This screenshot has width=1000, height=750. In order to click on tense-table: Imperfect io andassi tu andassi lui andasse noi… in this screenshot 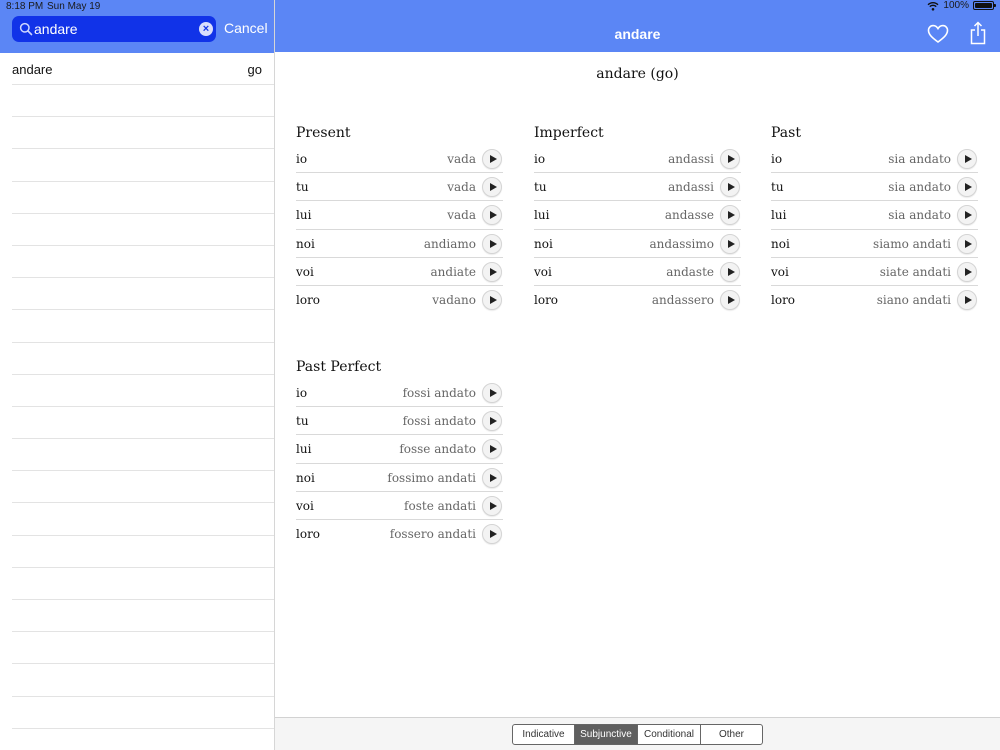, I will do `click(637, 219)`.